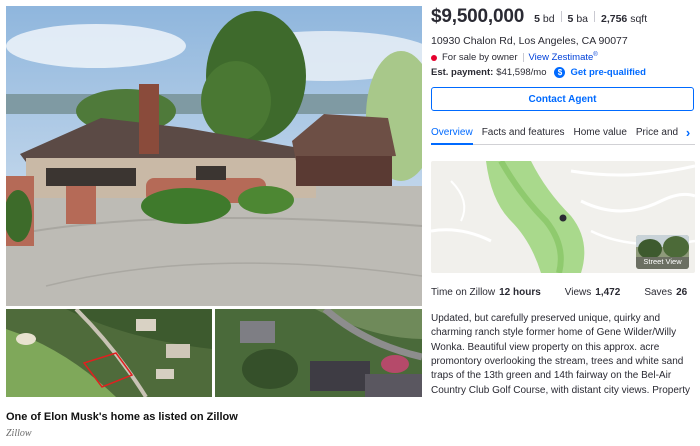 This screenshot has height=446, width=700. What do you see at coordinates (462, 73) in the screenshot?
I see `payment-label: Est. payment:` at bounding box center [462, 73].